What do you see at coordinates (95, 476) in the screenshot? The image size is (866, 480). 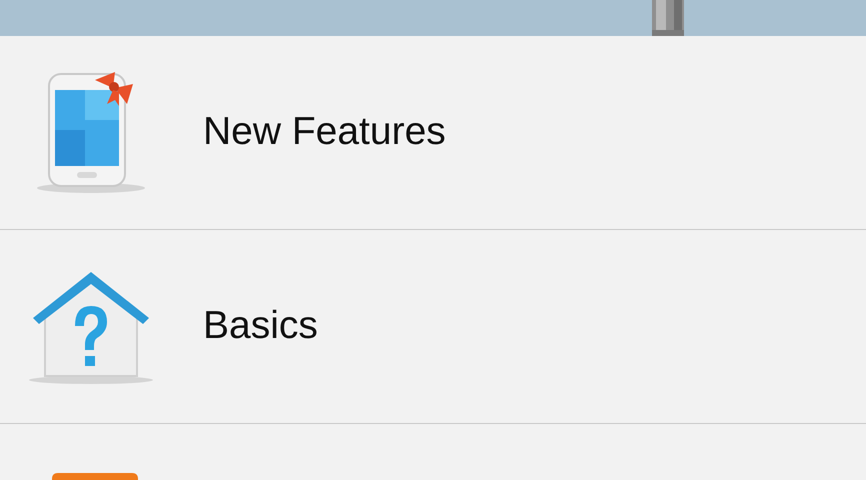 I see `app-icon` at bounding box center [95, 476].